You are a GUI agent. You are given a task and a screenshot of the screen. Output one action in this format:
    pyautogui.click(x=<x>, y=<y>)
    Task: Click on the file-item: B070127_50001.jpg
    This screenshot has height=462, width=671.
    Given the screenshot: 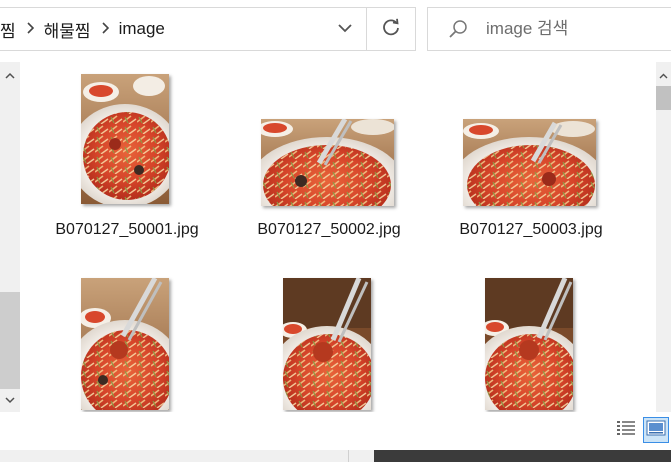 What is the action you would take?
    pyautogui.click(x=127, y=169)
    